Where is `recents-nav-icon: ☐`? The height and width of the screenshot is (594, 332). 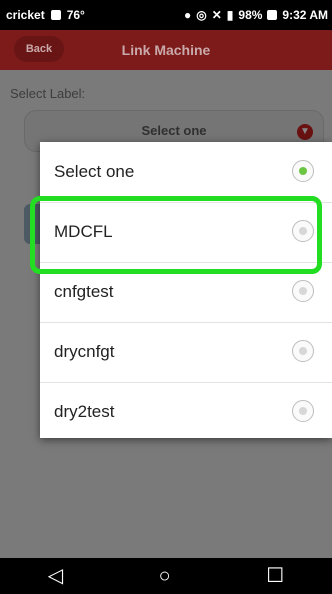 recents-nav-icon: ☐ is located at coordinates (275, 576).